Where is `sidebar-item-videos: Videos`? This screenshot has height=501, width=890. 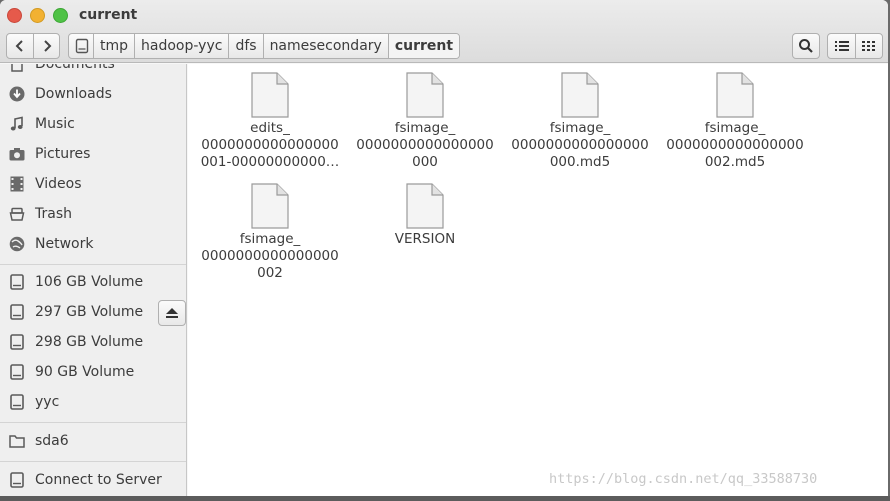
sidebar-item-videos: Videos is located at coordinates (93, 184).